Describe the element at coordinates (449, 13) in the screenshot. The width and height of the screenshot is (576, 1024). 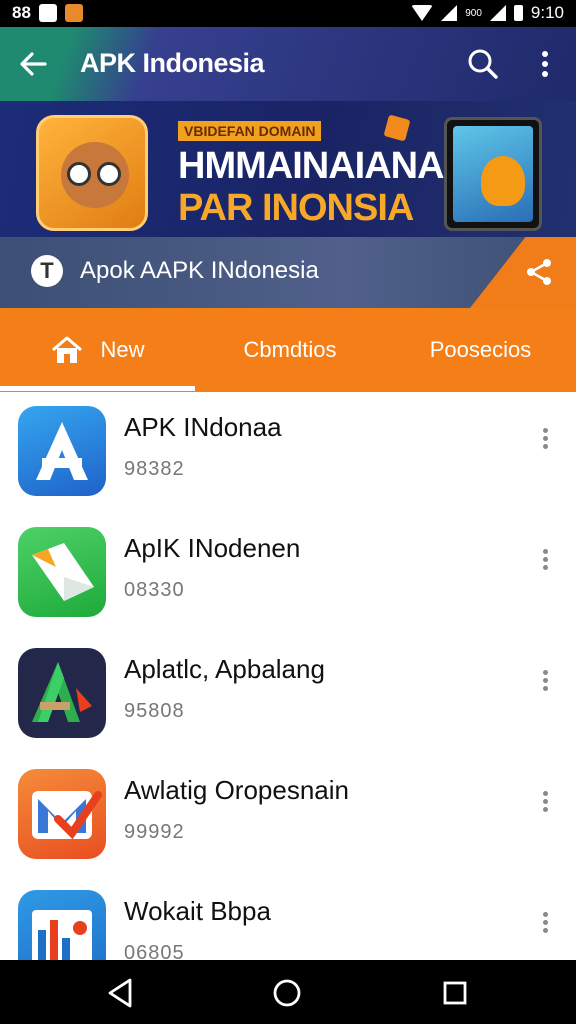
I see `signal-icon` at that location.